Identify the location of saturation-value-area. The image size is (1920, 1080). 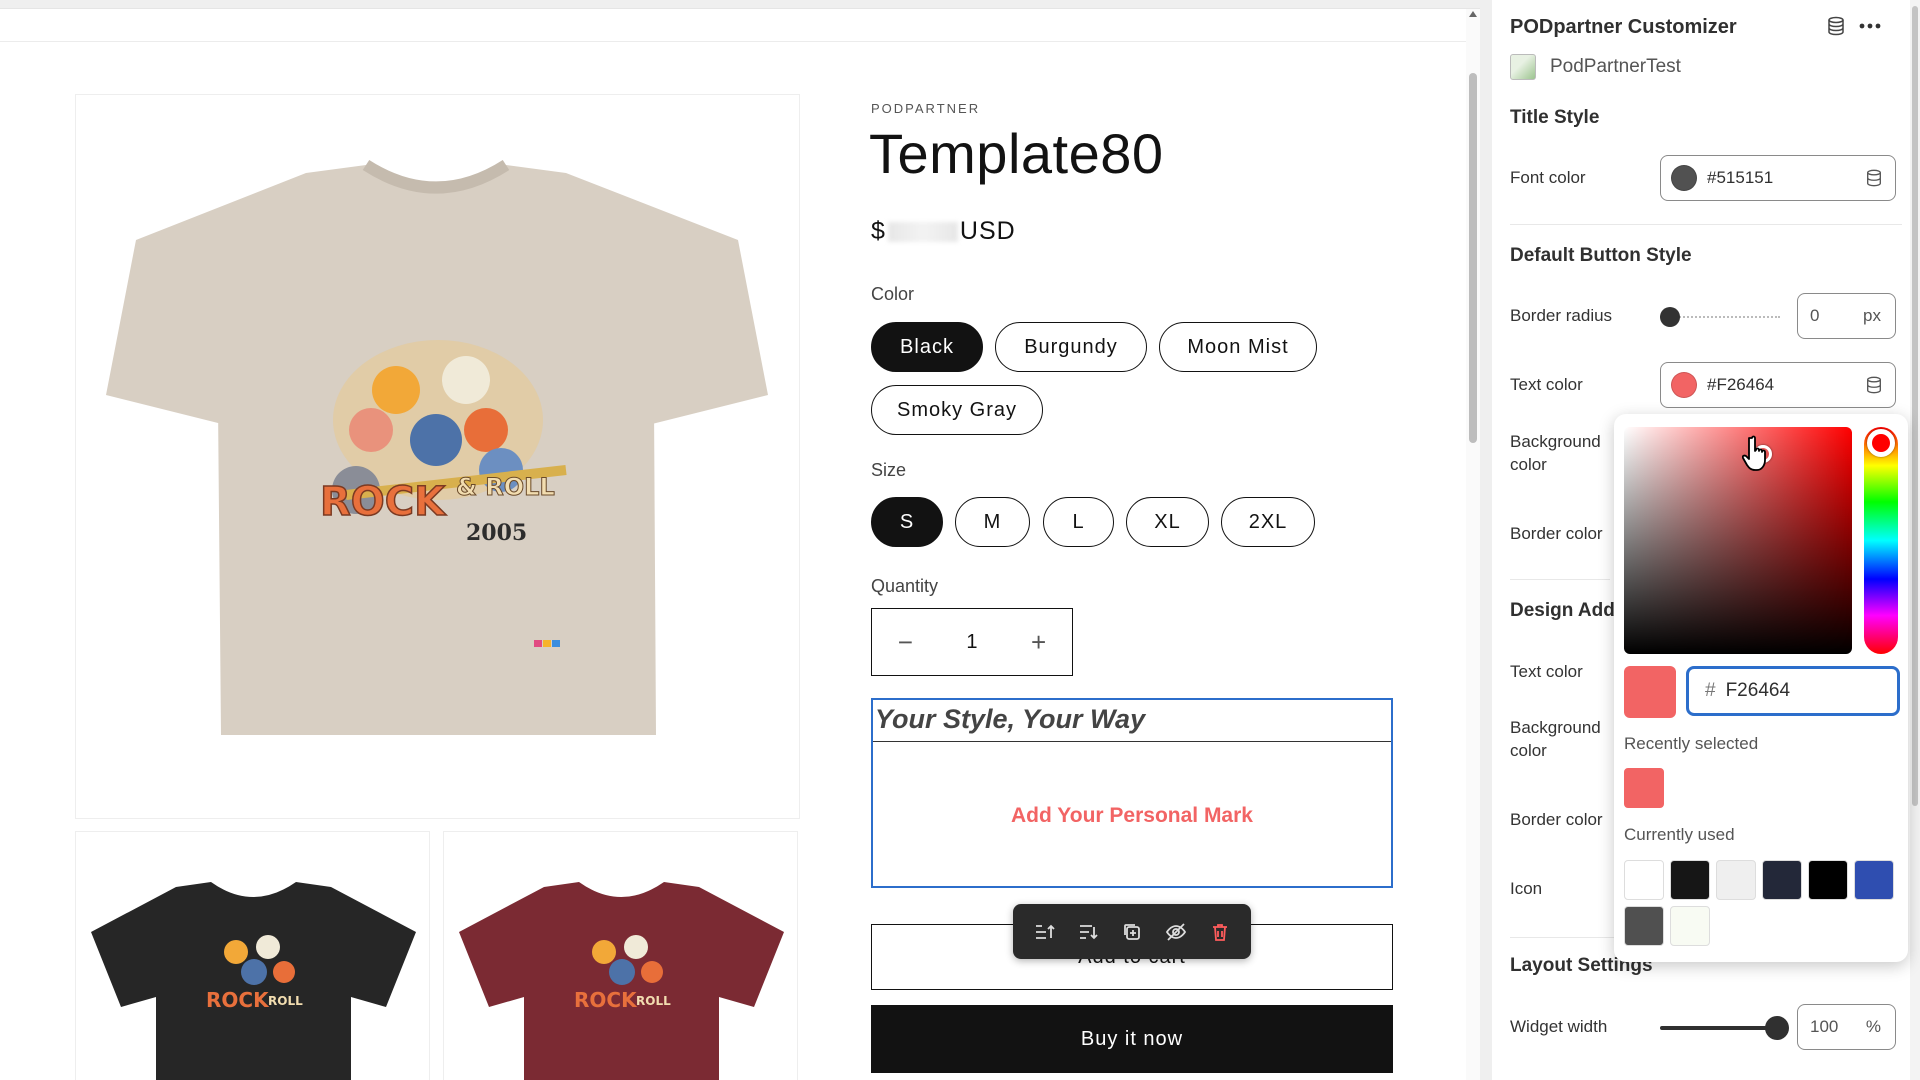
(1738, 540).